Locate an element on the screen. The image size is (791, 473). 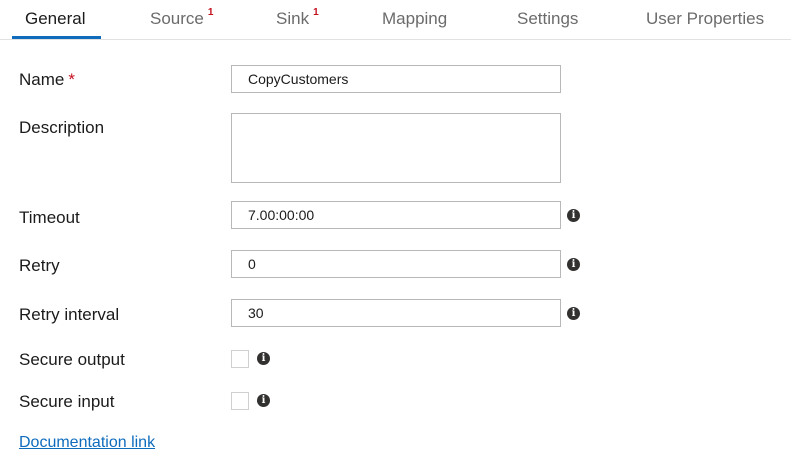
timeout-label: Timeout is located at coordinates (49, 217).